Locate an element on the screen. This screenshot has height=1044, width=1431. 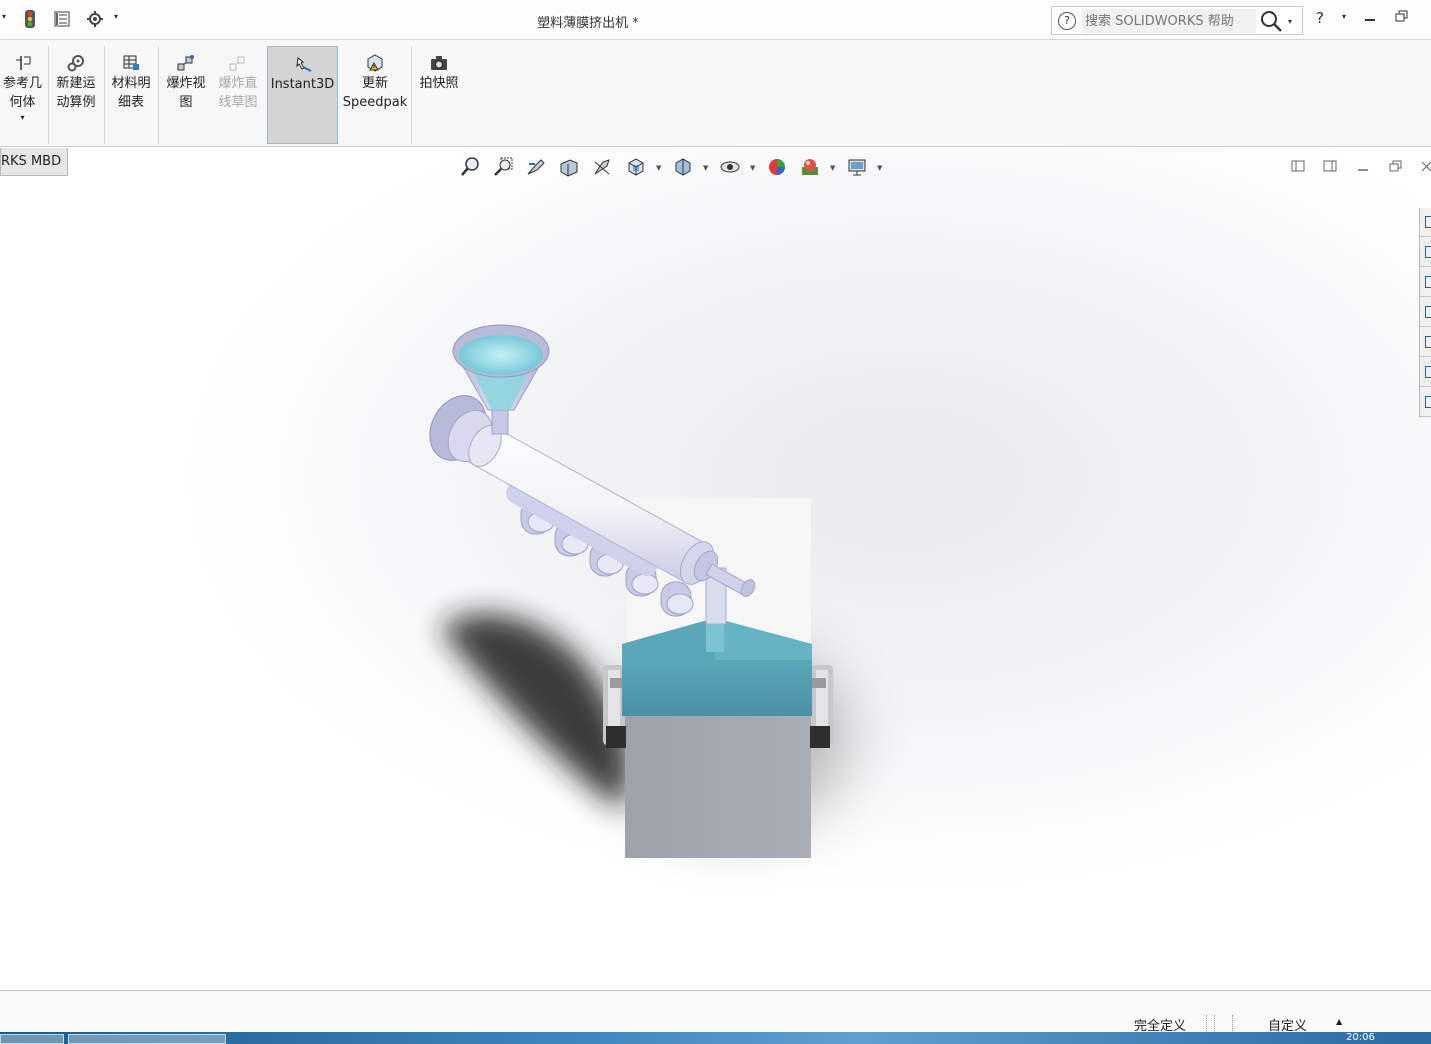
section-view-icon is located at coordinates (569, 167).